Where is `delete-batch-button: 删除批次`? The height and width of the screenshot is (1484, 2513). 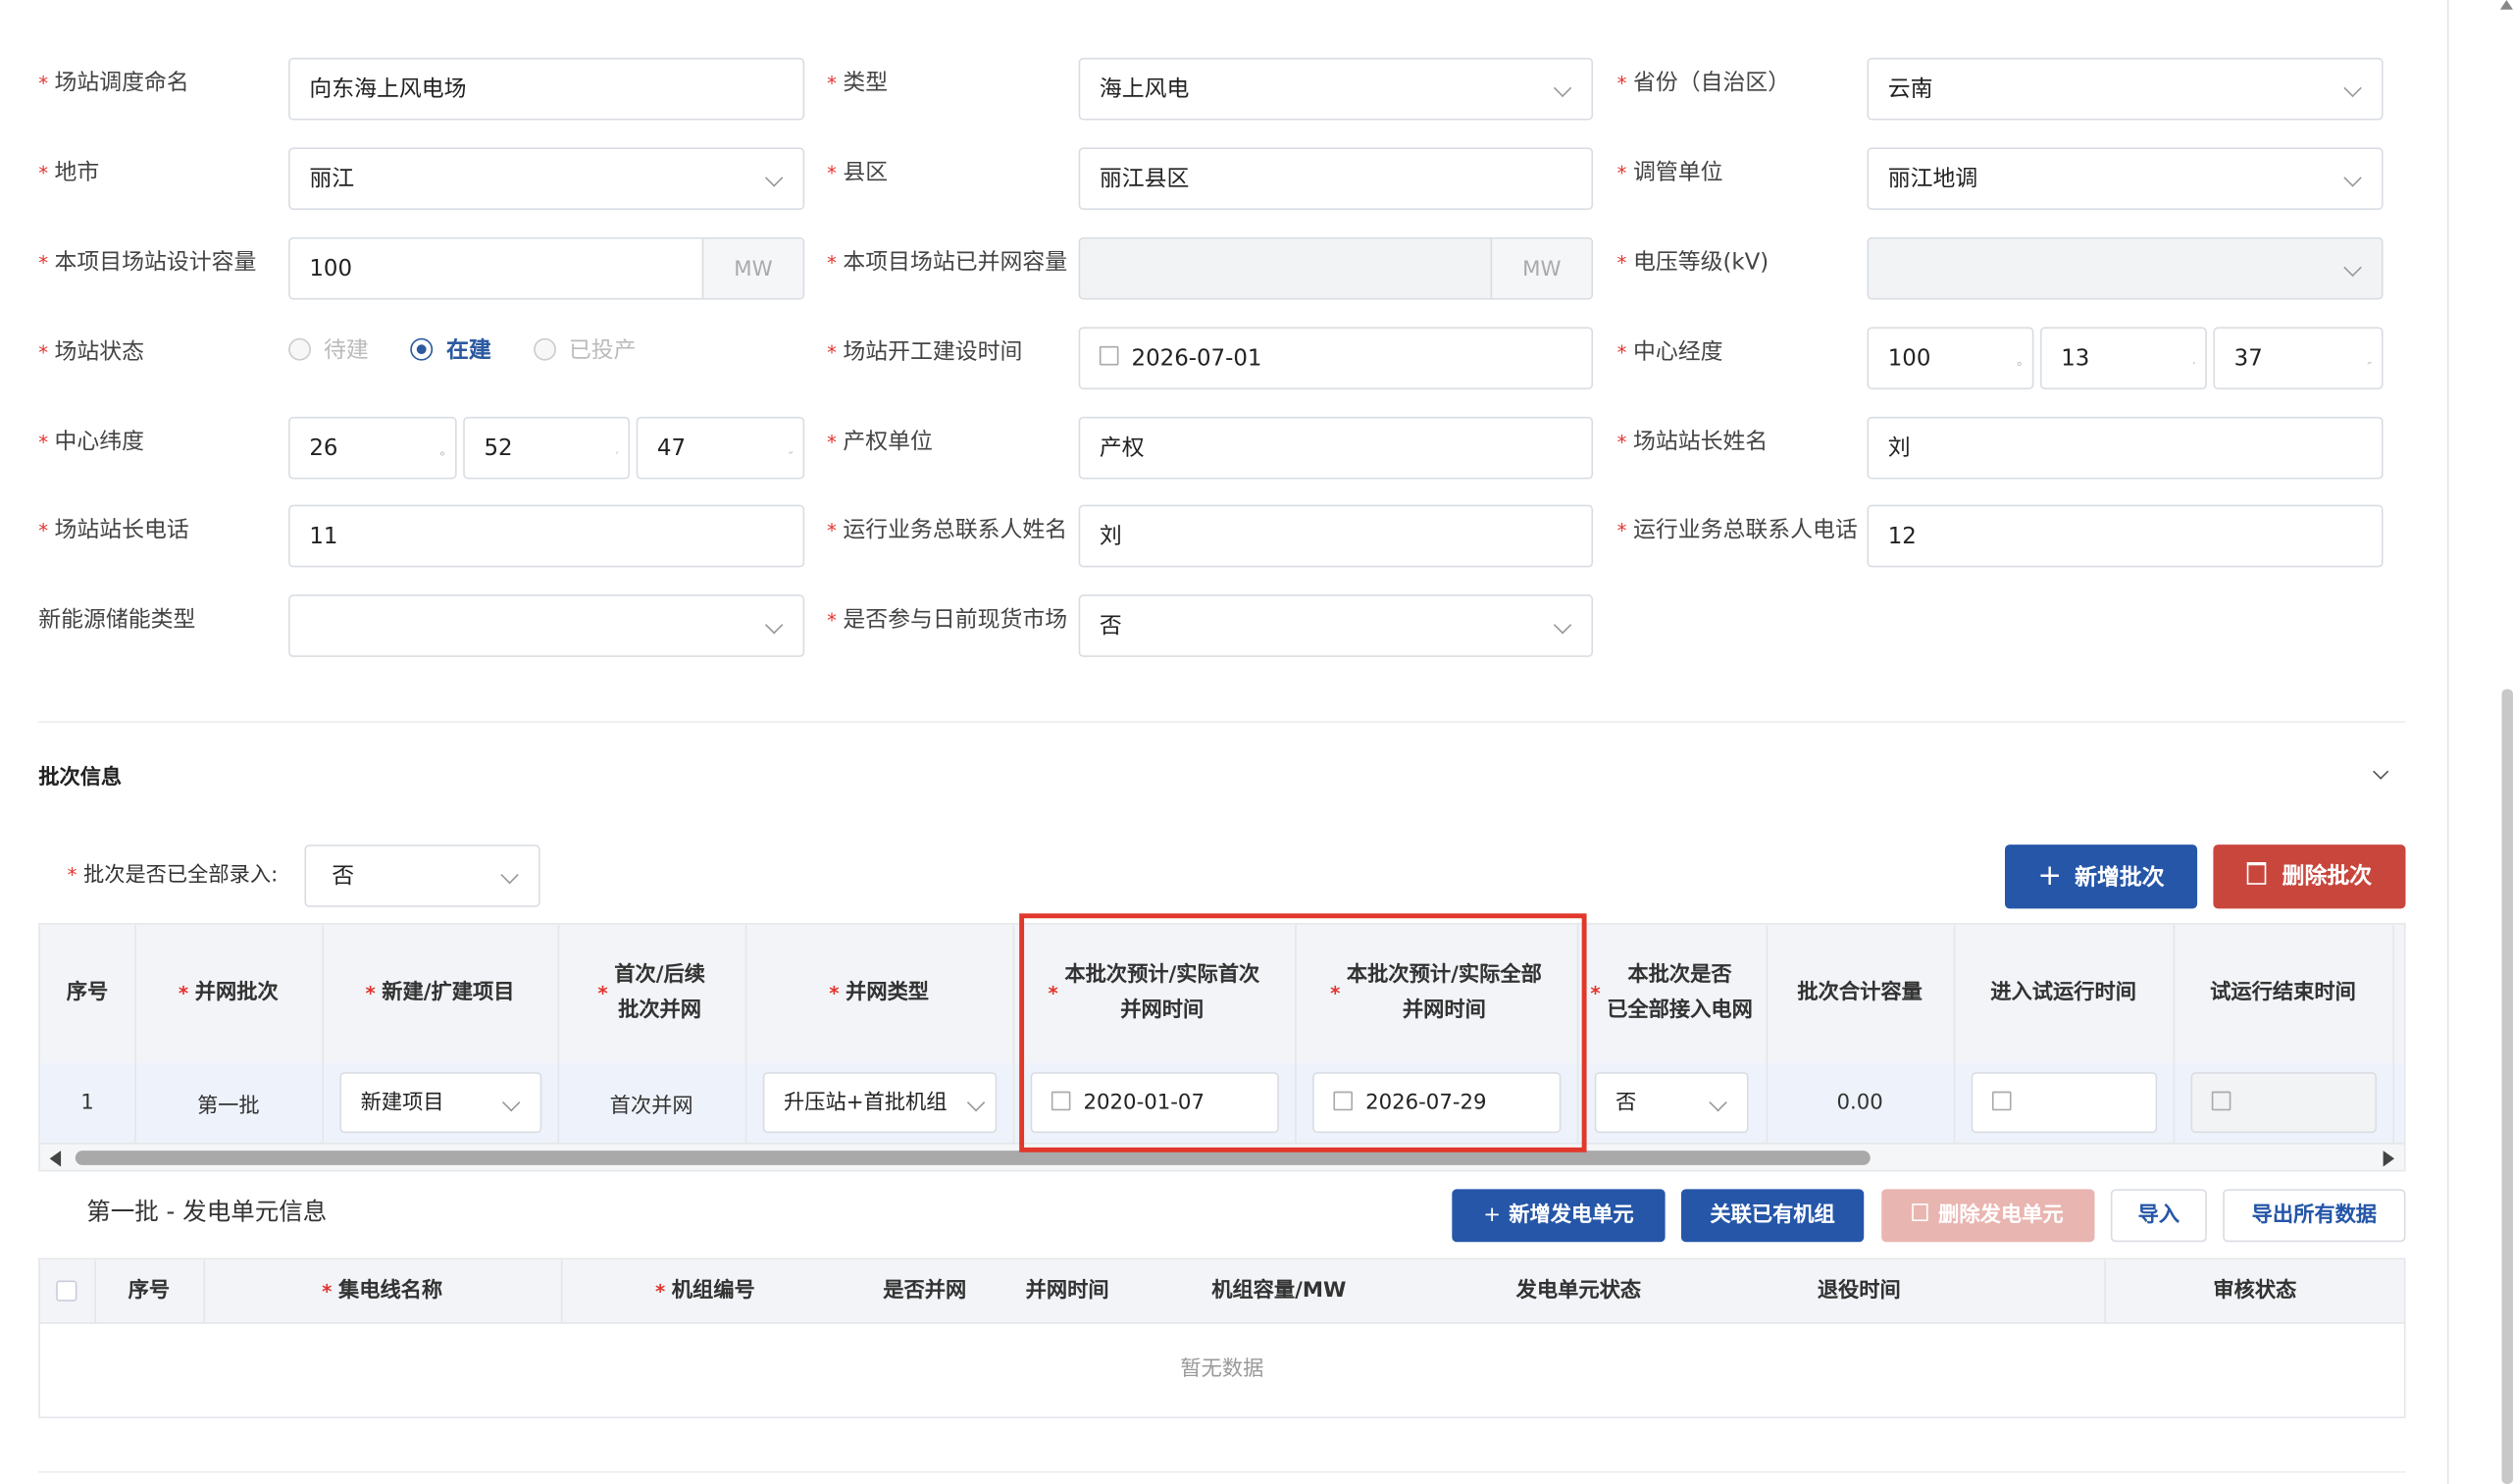 delete-batch-button: 删除批次 is located at coordinates (2309, 877).